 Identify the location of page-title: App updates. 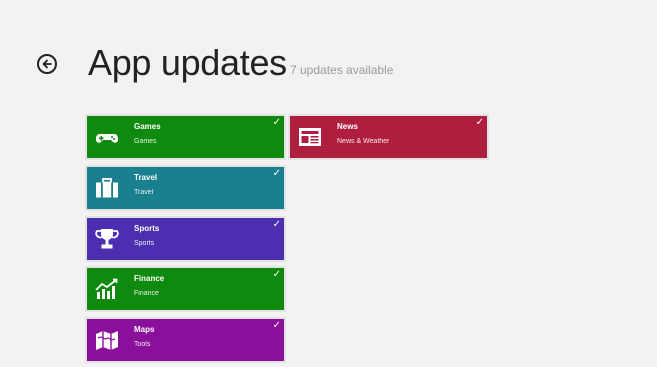
(187, 62).